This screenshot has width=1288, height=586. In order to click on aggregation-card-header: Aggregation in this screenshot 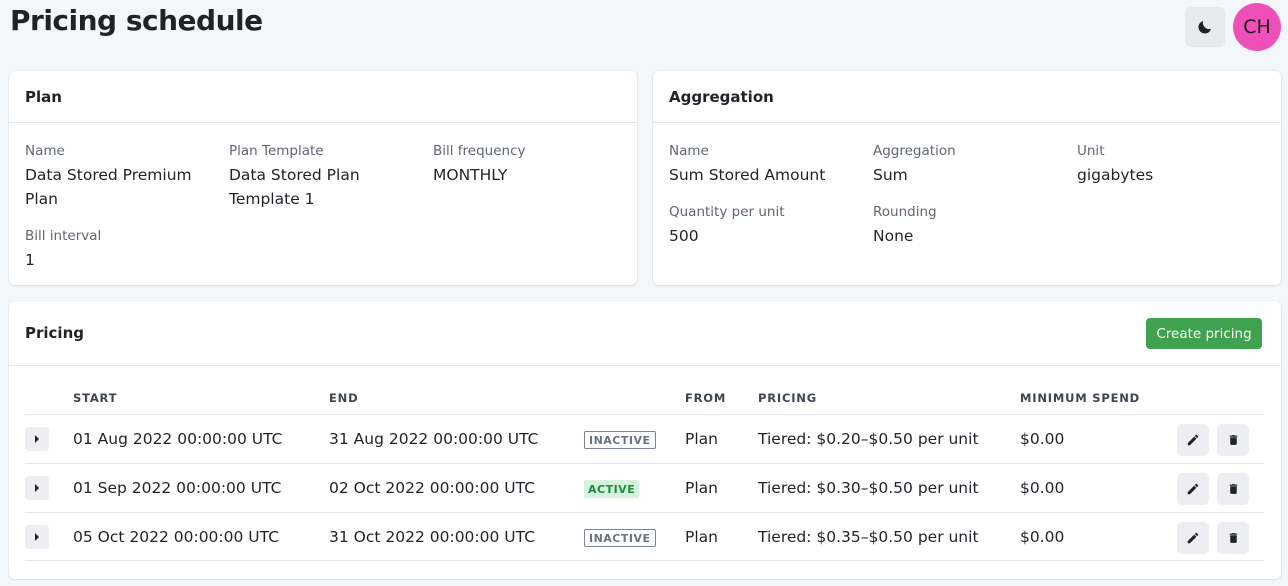, I will do `click(967, 97)`.